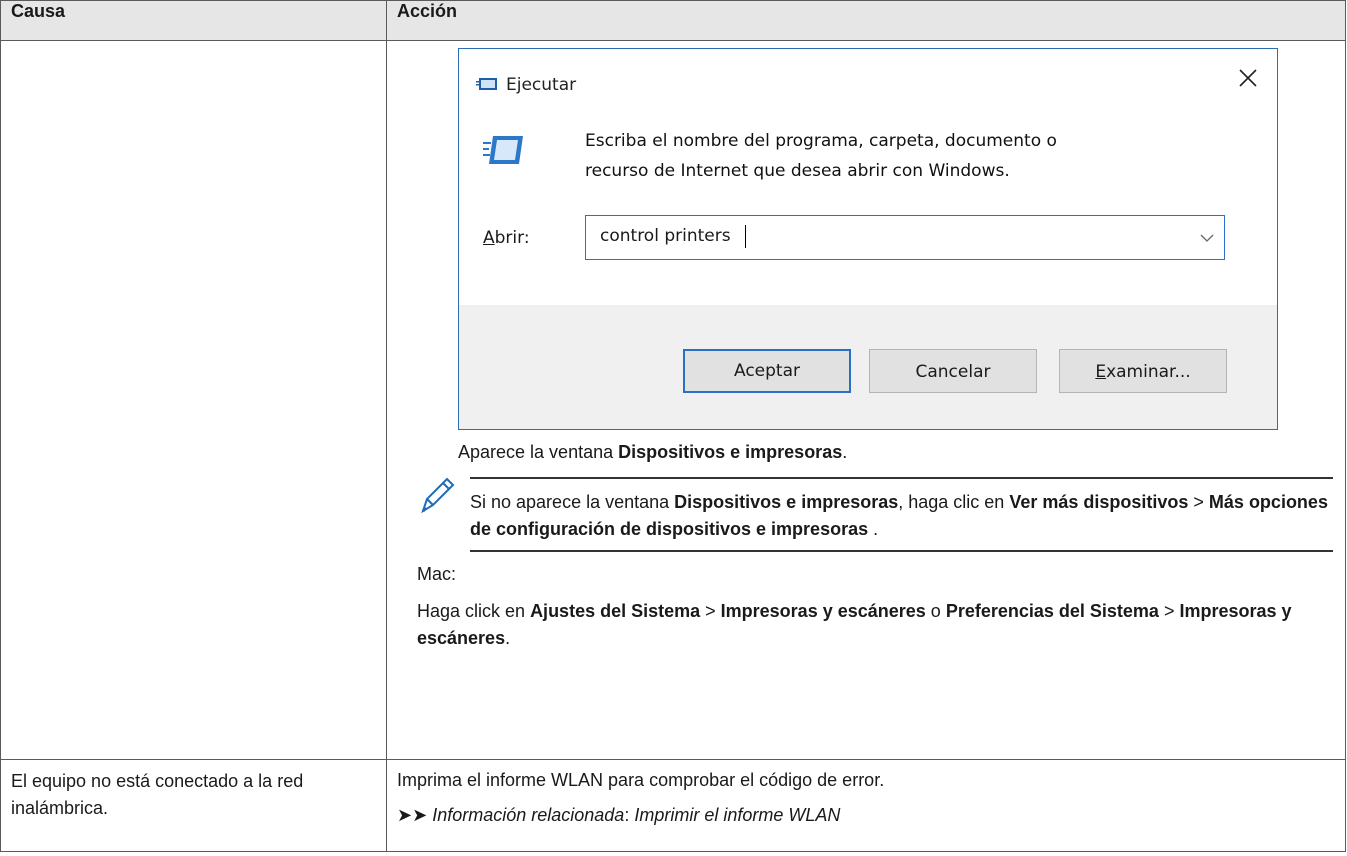 The width and height of the screenshot is (1347, 856). I want to click on run-icon, so click(486, 84).